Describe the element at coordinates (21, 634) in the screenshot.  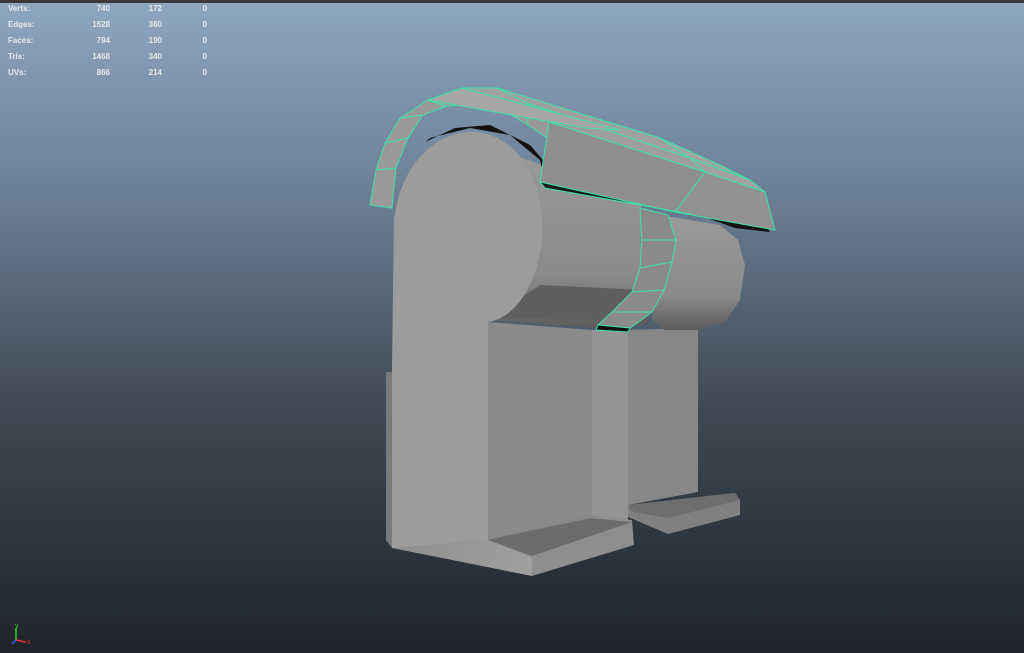
I see `axis-gizmo: y x` at that location.